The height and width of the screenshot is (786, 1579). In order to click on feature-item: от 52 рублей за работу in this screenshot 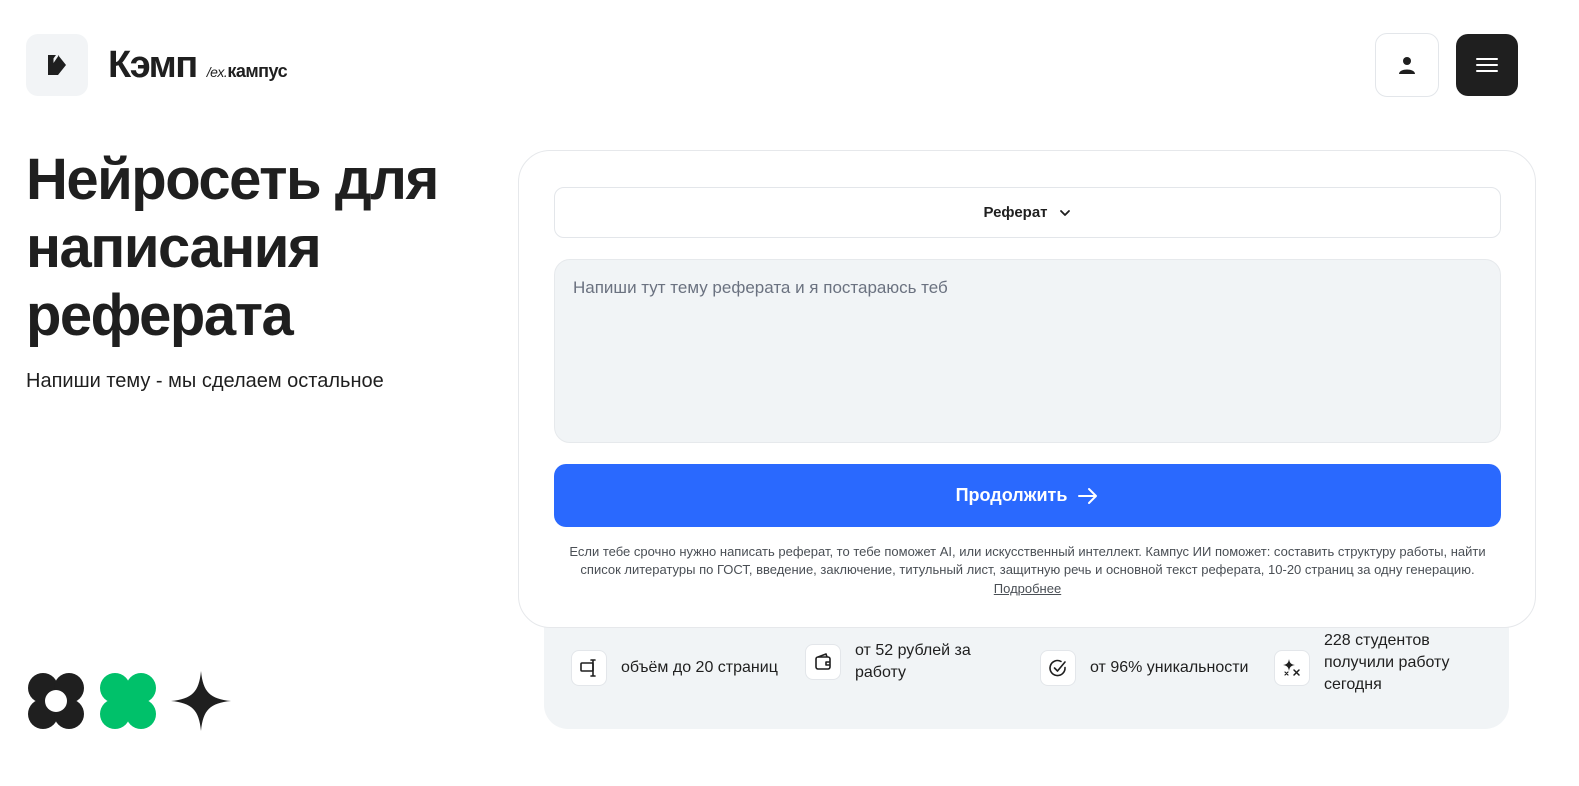, I will do `click(895, 662)`.